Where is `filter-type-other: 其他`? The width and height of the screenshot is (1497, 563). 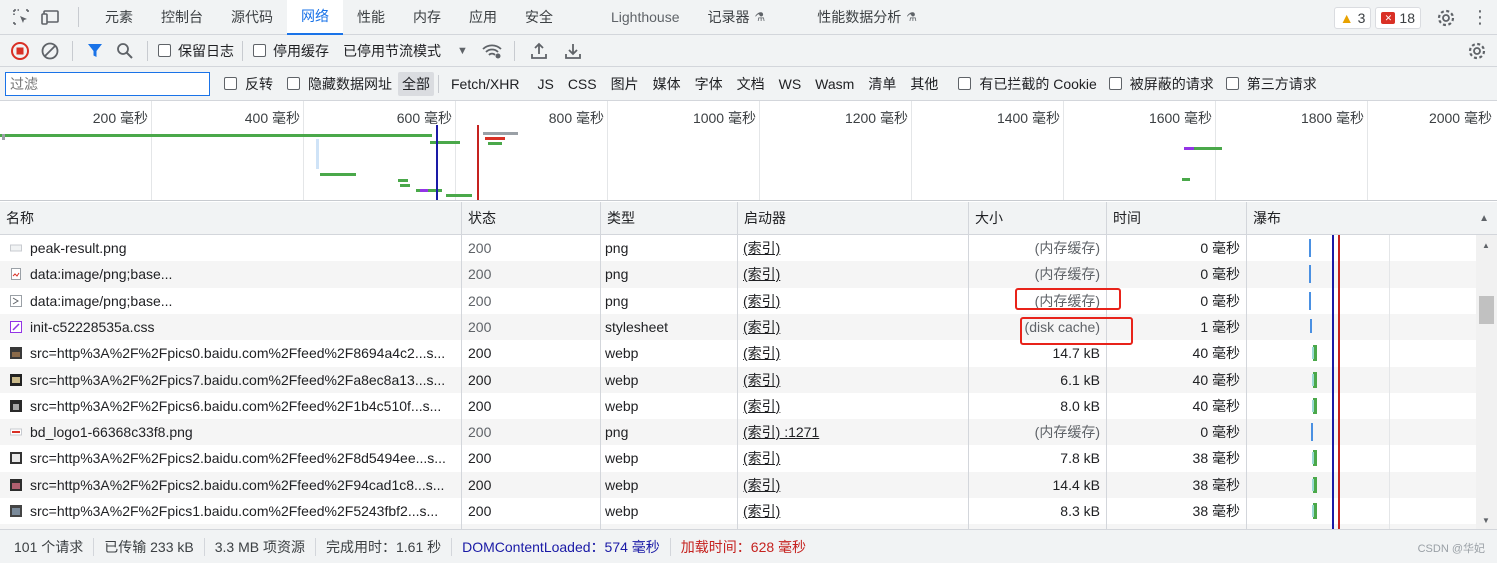
filter-type-other: 其他 is located at coordinates (924, 84).